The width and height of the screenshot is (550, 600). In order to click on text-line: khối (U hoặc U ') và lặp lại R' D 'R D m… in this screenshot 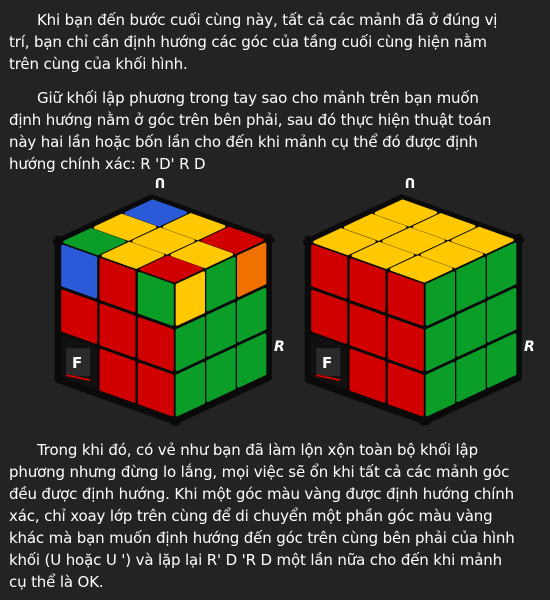, I will do `click(255, 560)`.